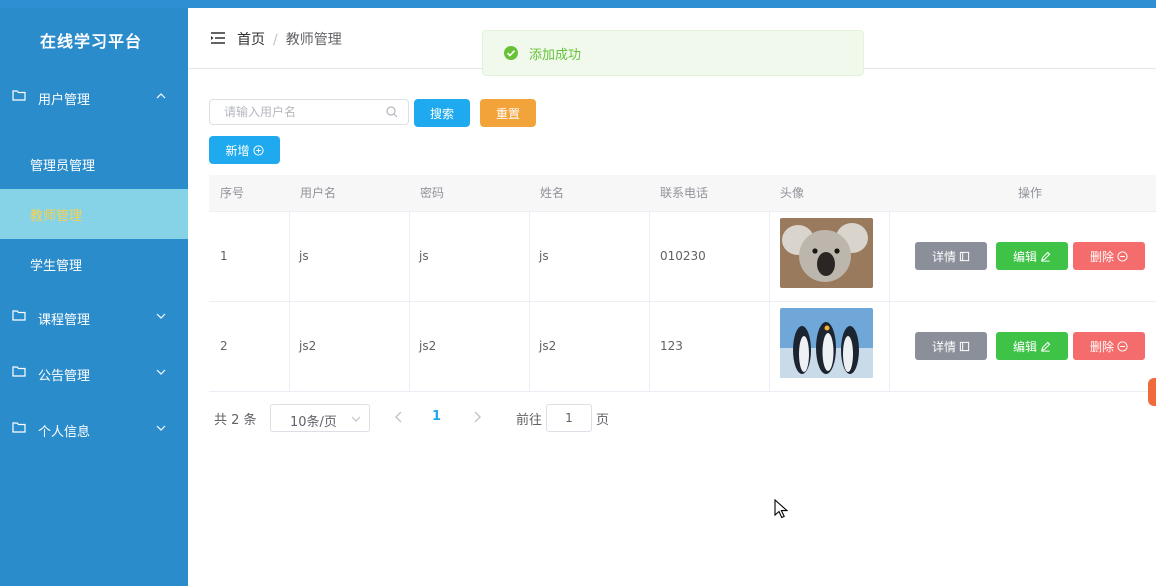 The width and height of the screenshot is (1156, 586). What do you see at coordinates (552, 193) in the screenshot?
I see `column-header-name: 姓名` at bounding box center [552, 193].